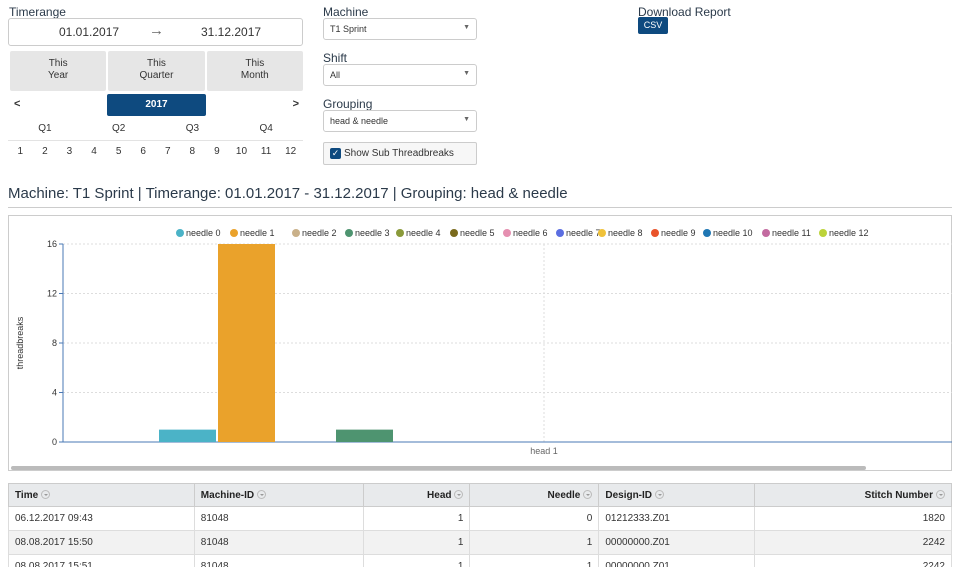 This screenshot has width=963, height=567. I want to click on cell-needle: 1, so click(534, 560).